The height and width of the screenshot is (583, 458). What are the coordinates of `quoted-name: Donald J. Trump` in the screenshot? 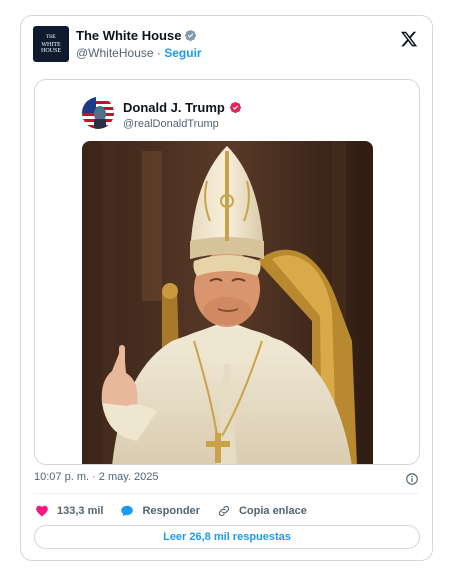 It's located at (174, 107).